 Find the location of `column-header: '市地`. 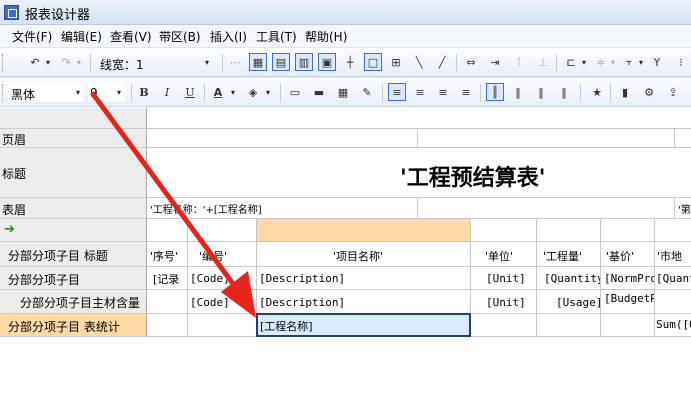

column-header: '市地 is located at coordinates (674, 256).